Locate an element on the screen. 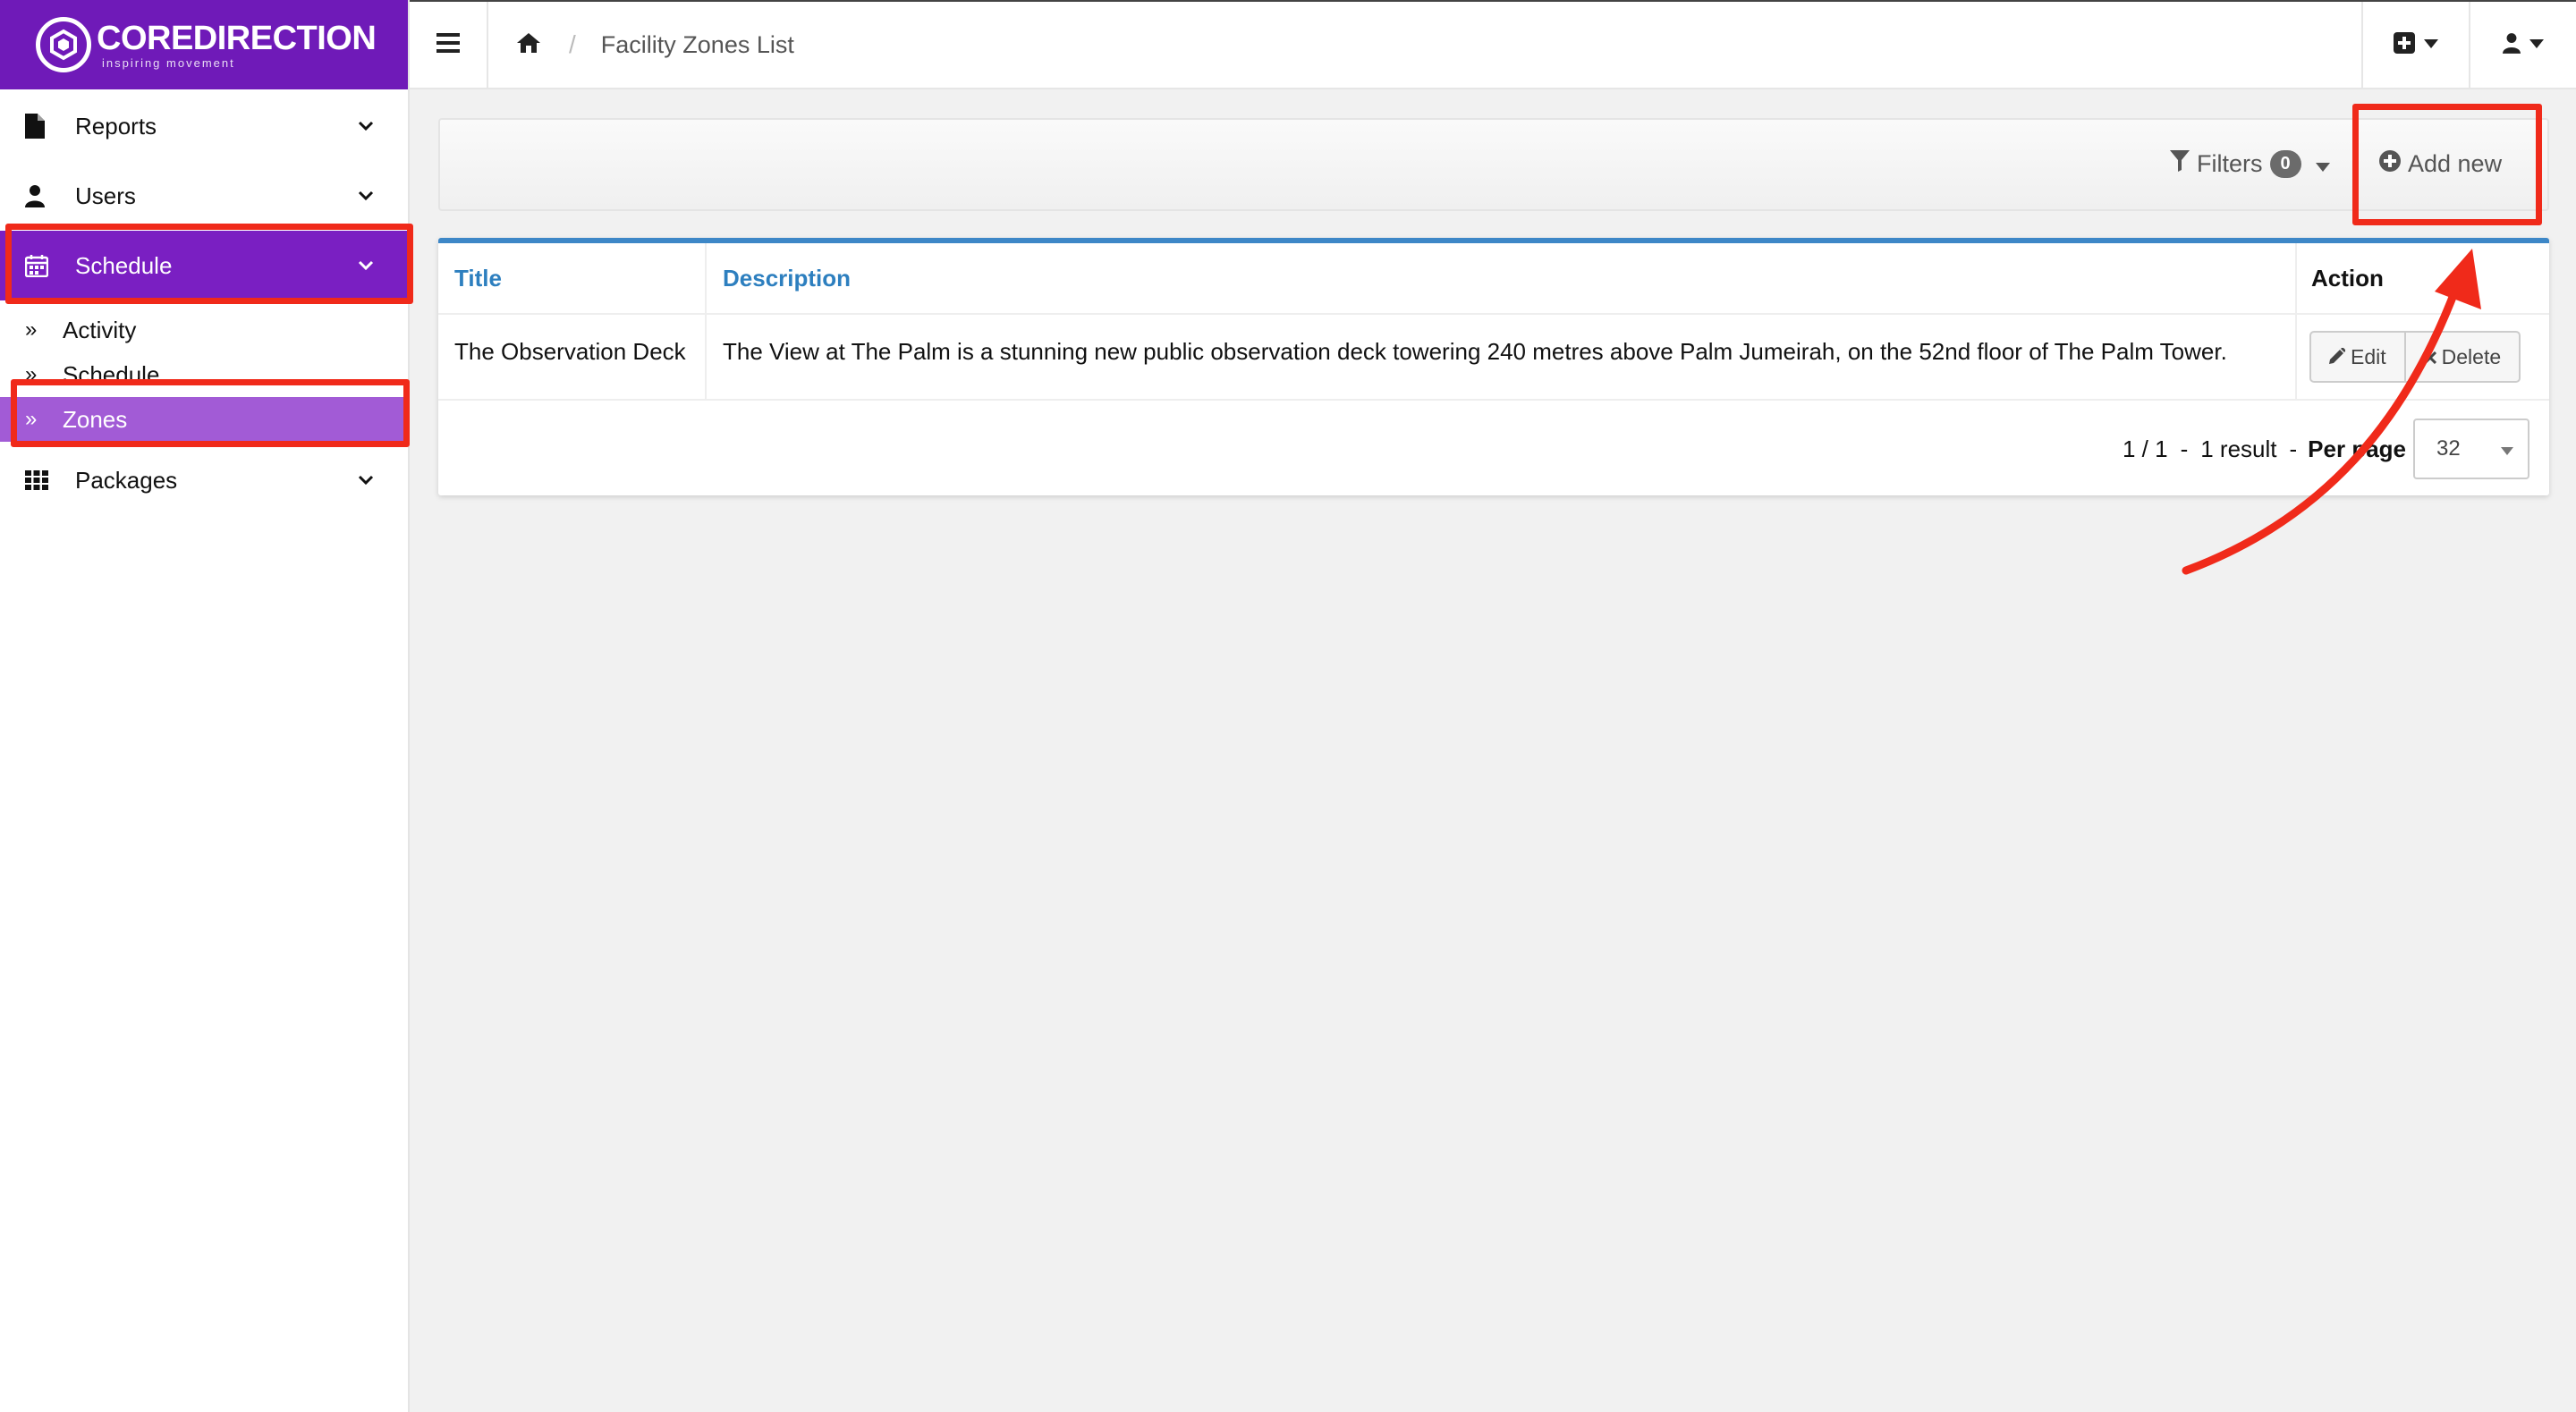  per-page-value: 32 is located at coordinates (2448, 448).